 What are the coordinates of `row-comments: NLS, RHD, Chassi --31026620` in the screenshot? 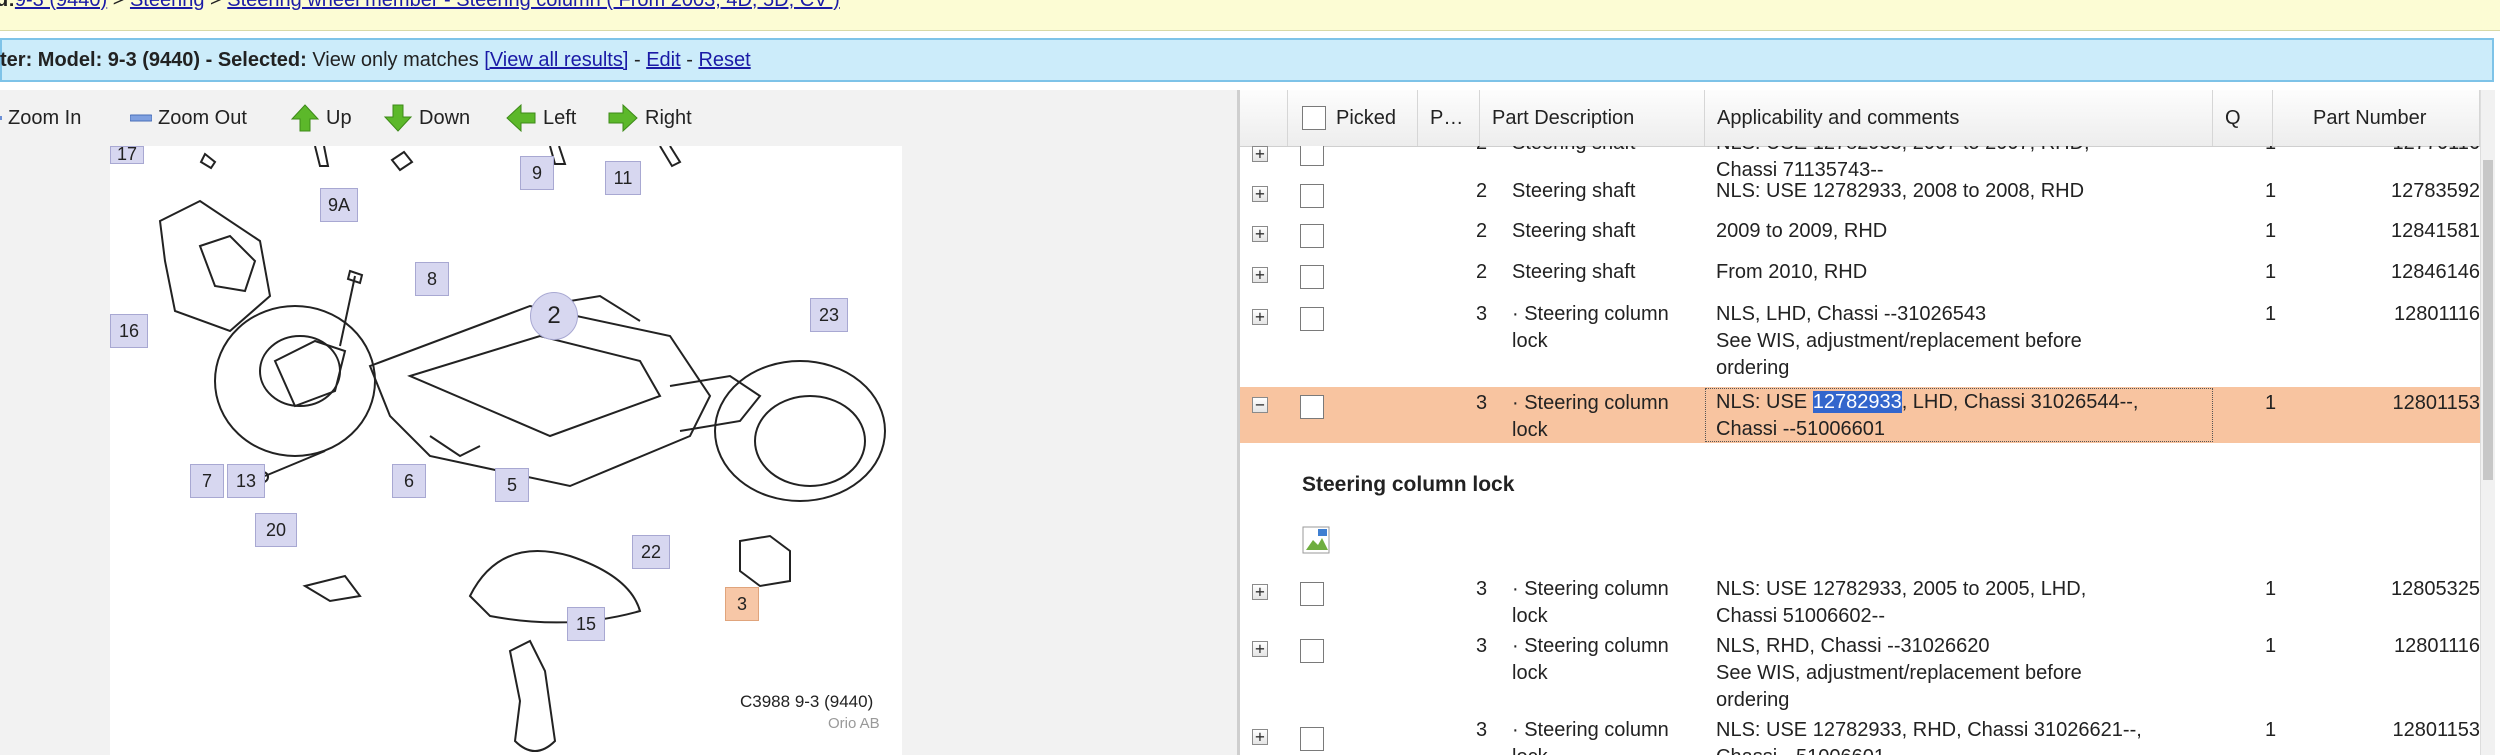 It's located at (1853, 646).